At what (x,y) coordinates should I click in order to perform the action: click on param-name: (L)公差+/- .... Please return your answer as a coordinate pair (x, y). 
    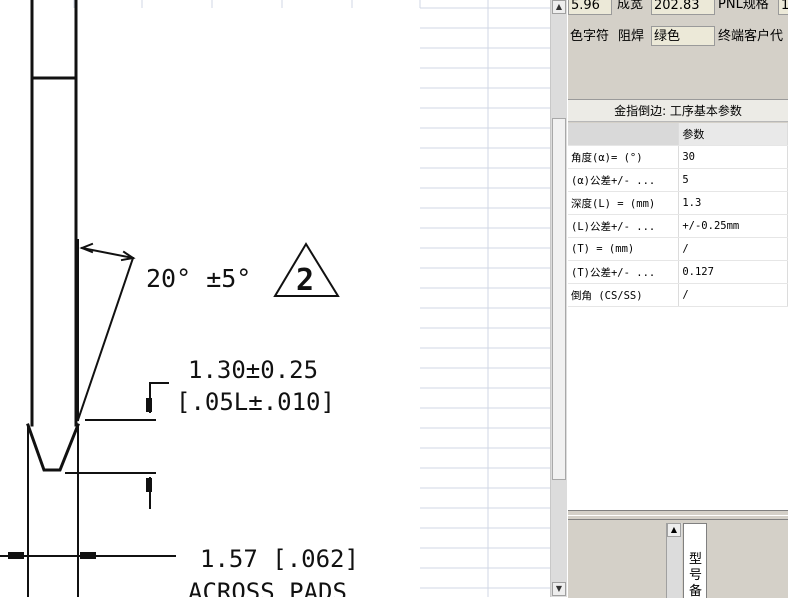
    Looking at the image, I should click on (624, 226).